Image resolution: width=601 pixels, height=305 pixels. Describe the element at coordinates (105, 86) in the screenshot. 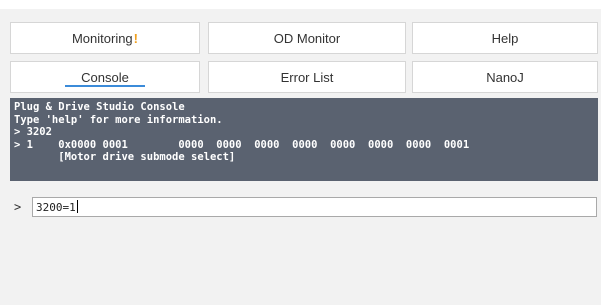

I see `active-tab-indicator` at that location.